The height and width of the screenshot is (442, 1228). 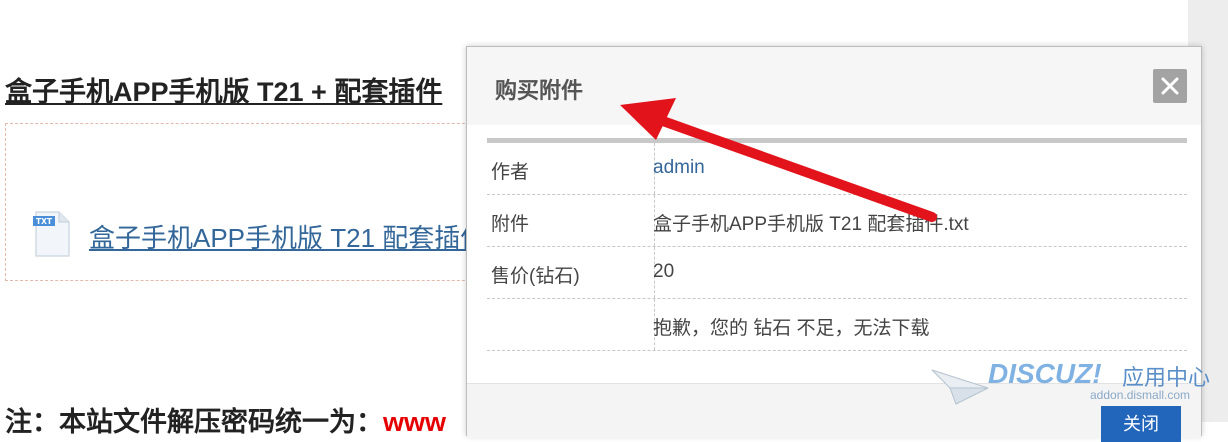 I want to click on discuz-watermark: DISCUZ! 应用中心 addon.dismall.com, so click(x=1075, y=386).